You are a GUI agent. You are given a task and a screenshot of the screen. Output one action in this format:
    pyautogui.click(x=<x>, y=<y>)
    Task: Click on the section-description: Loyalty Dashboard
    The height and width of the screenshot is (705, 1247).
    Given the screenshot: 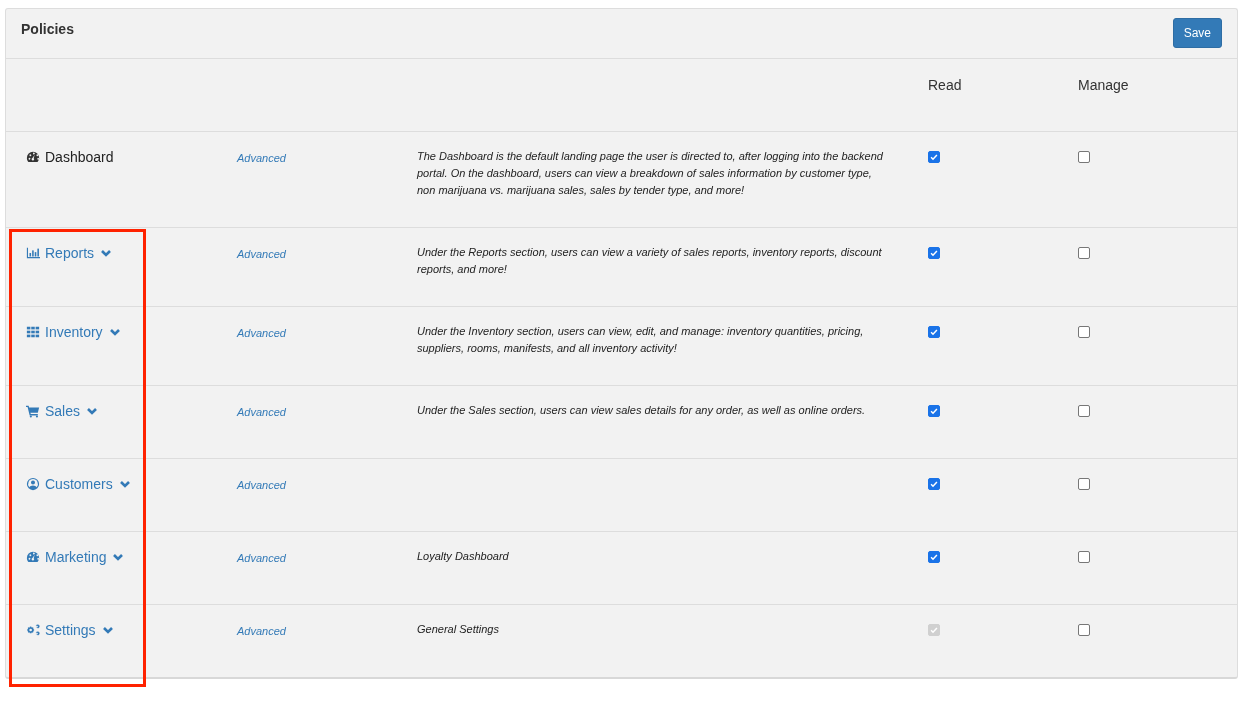 What is the action you would take?
    pyautogui.click(x=463, y=556)
    